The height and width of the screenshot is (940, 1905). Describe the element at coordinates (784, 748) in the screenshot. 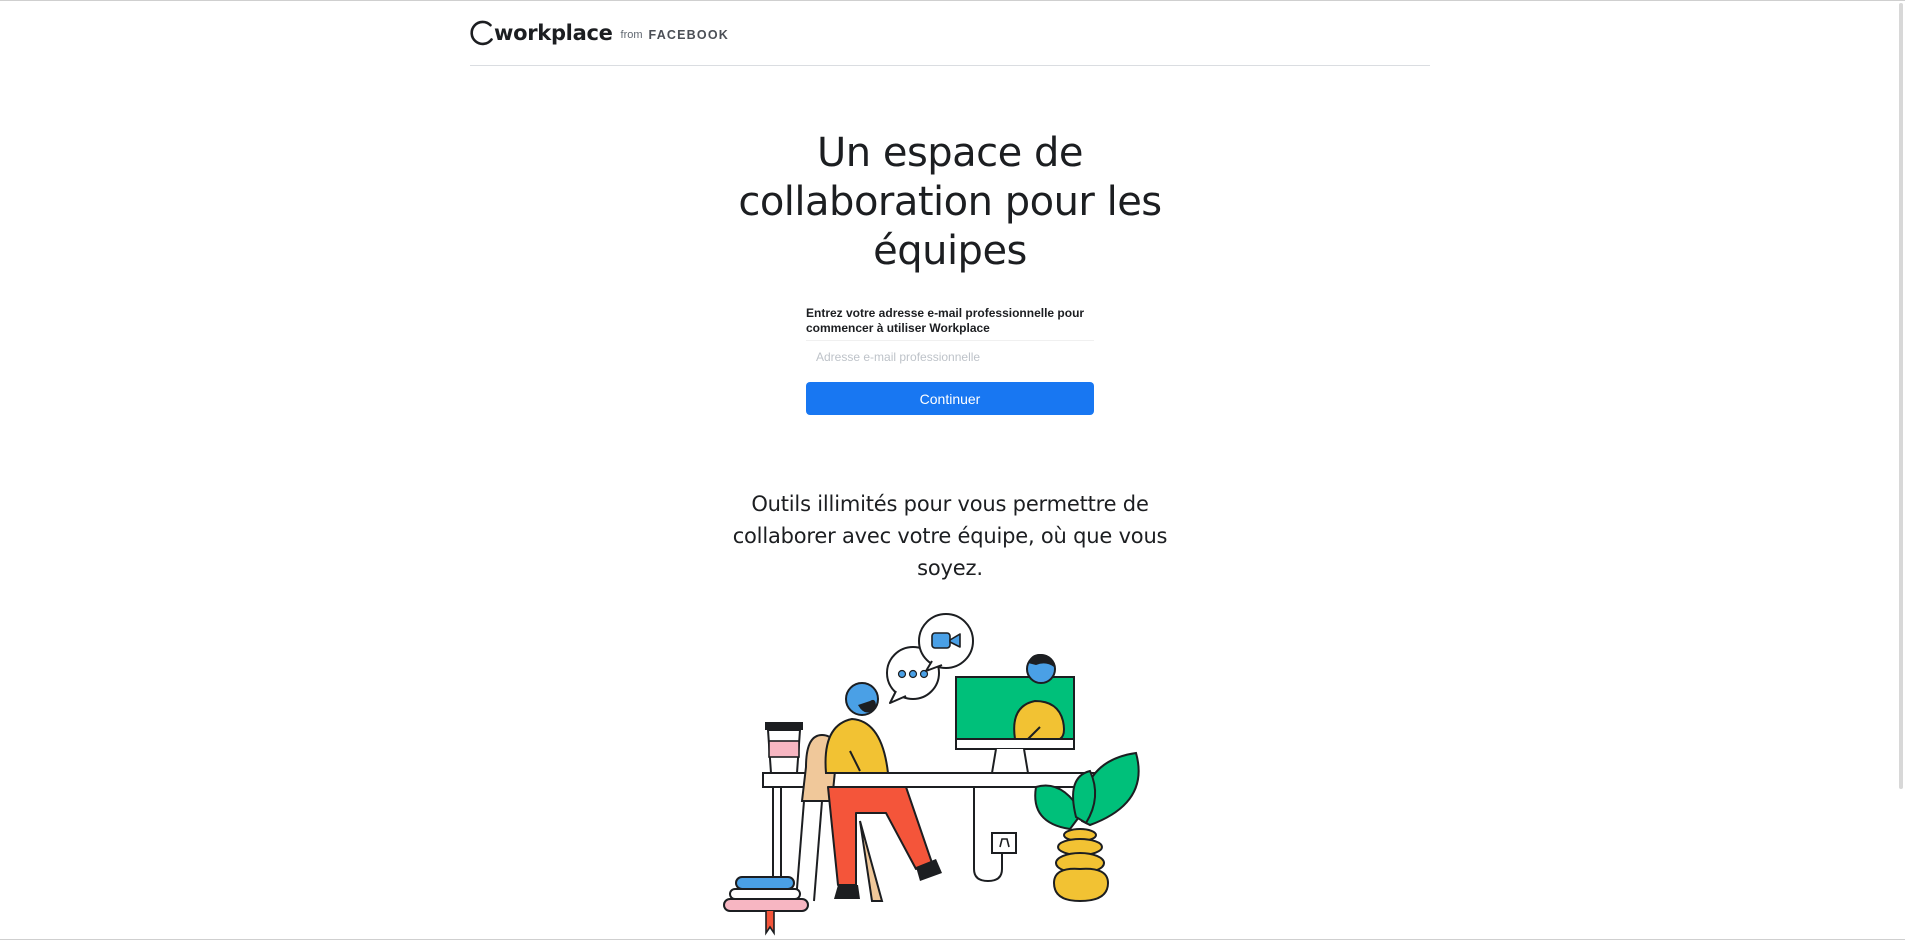

I see `coffee-cup` at that location.